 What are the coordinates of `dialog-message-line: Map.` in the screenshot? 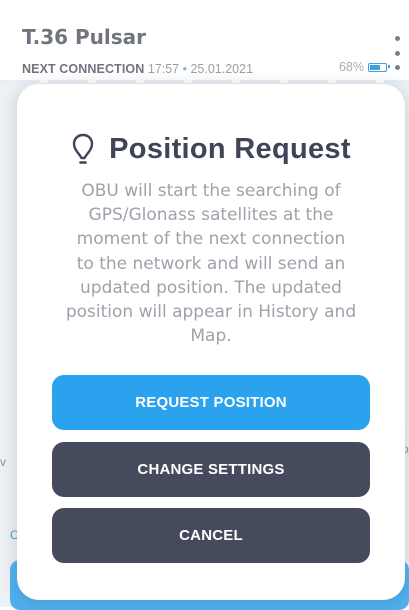 It's located at (211, 336).